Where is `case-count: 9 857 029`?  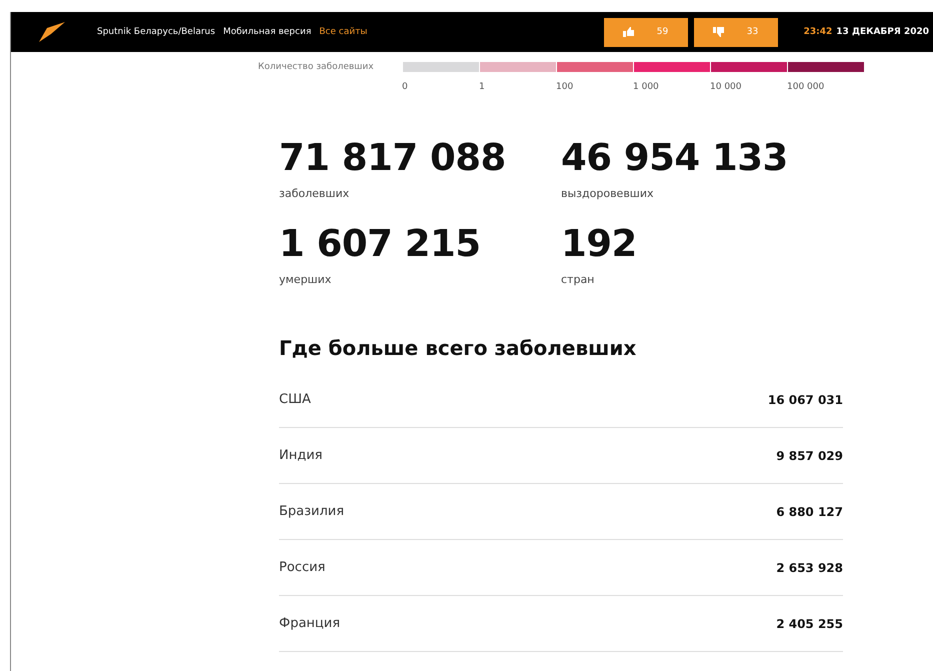 case-count: 9 857 029 is located at coordinates (809, 455).